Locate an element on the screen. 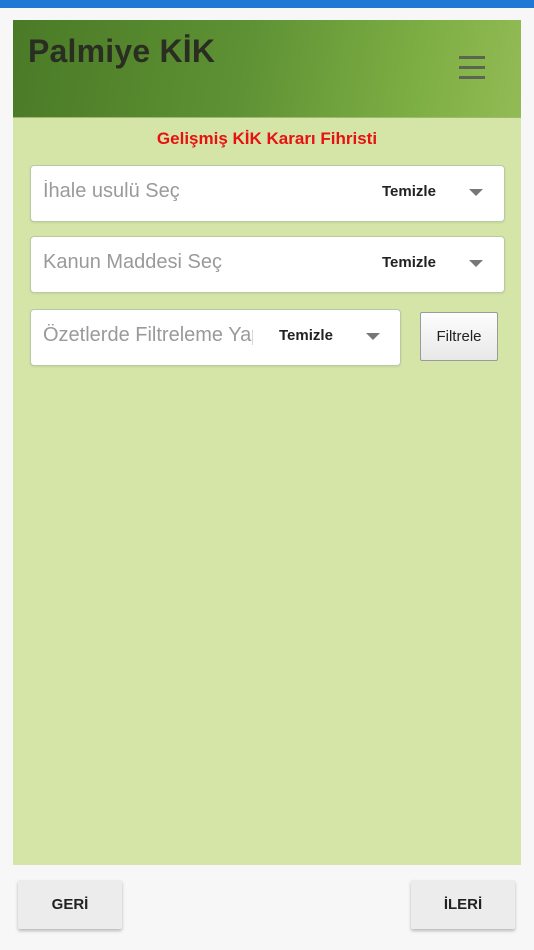 This screenshot has height=950, width=534. ozet-filtre-select: Özetlerde Filtreleme Yapın Temizle is located at coordinates (215, 337).